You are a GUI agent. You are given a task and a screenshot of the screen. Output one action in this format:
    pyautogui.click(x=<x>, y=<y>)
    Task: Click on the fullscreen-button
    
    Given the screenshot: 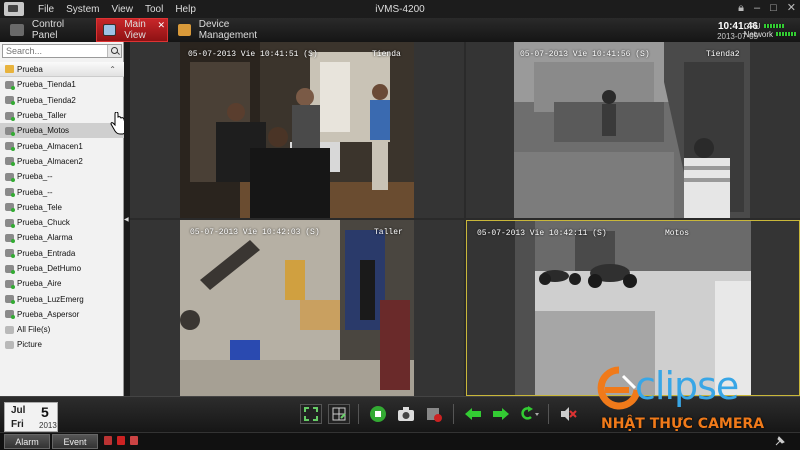 What is the action you would take?
    pyautogui.click(x=311, y=414)
    